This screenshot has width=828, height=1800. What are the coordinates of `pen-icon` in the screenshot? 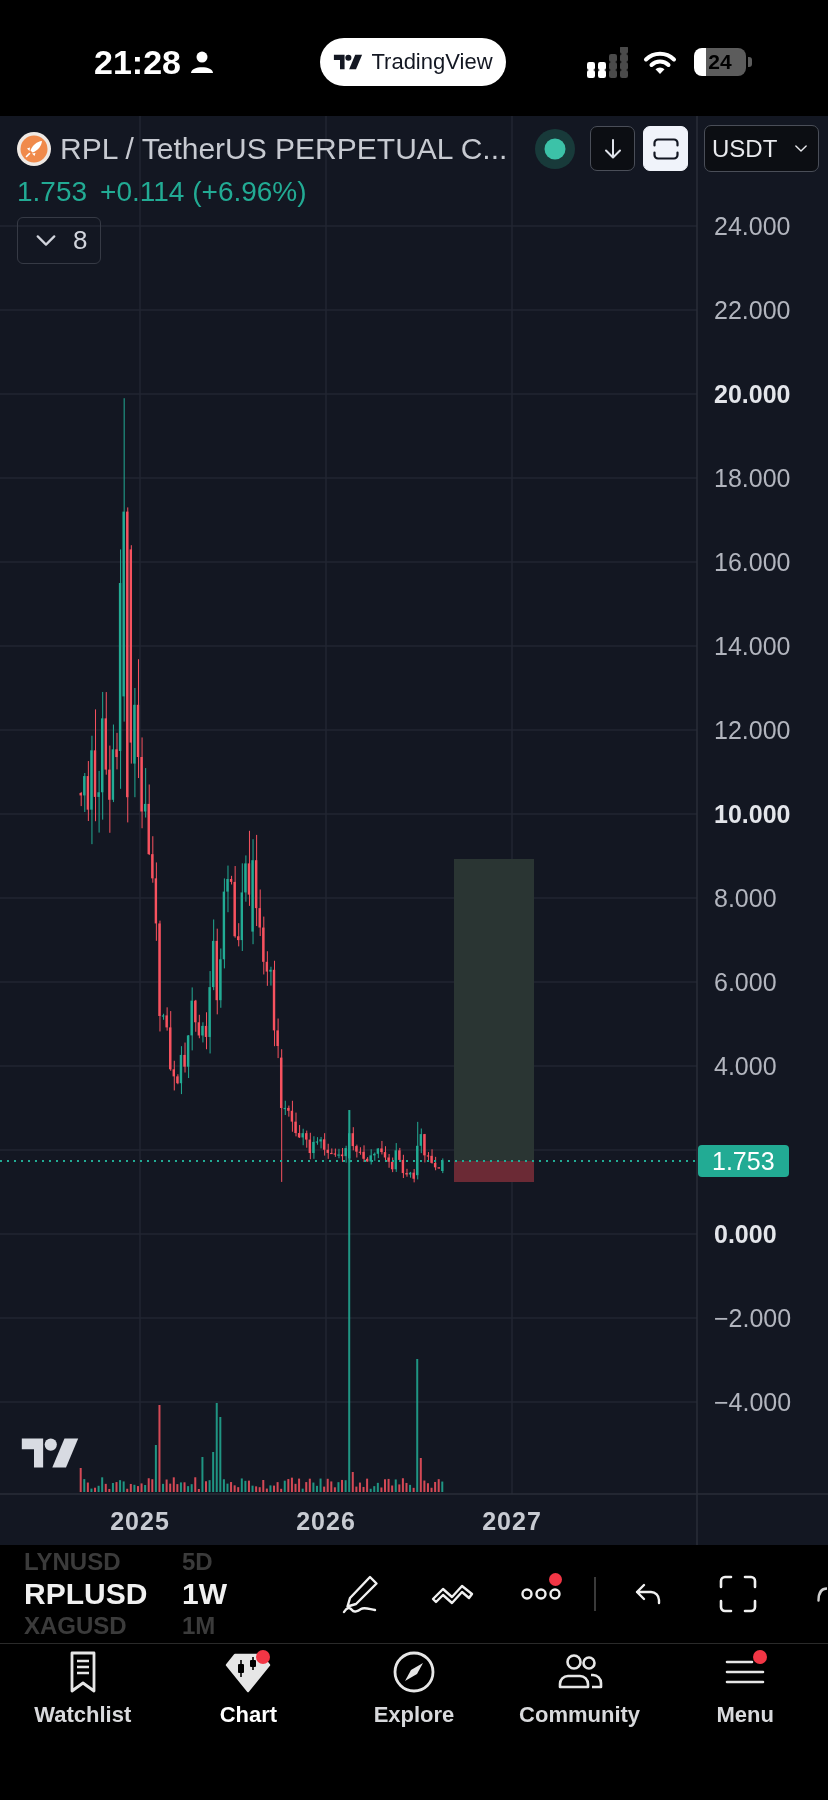 It's located at (361, 1594).